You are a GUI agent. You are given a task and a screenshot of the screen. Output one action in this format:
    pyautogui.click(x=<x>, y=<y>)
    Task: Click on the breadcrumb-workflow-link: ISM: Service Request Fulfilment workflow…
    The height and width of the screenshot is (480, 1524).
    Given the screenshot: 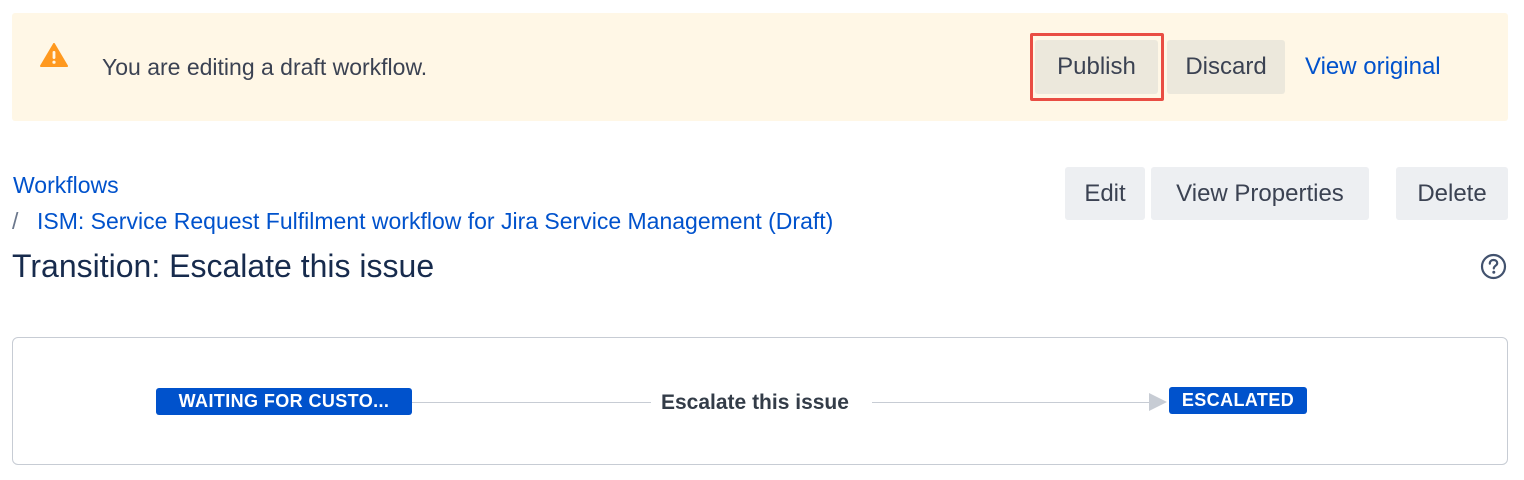 What is the action you would take?
    pyautogui.click(x=435, y=221)
    